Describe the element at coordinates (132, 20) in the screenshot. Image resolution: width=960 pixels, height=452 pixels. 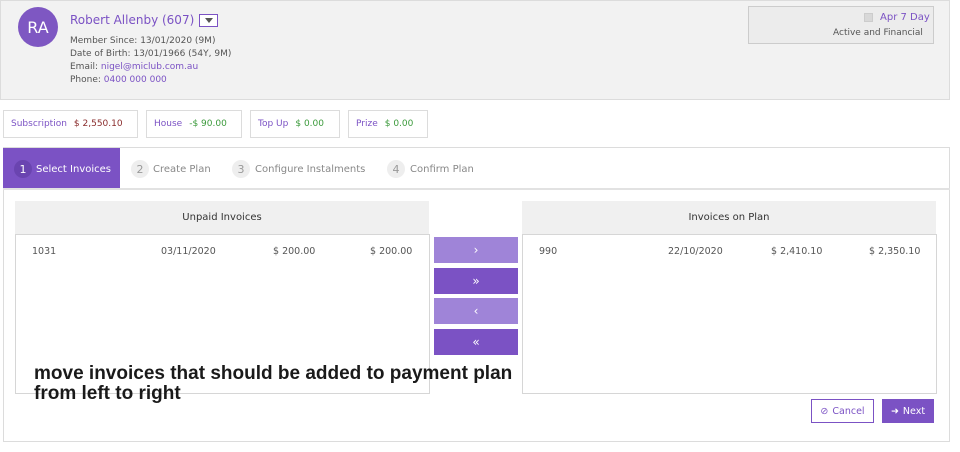
I see `member-name: Robert Allenby (607)` at that location.